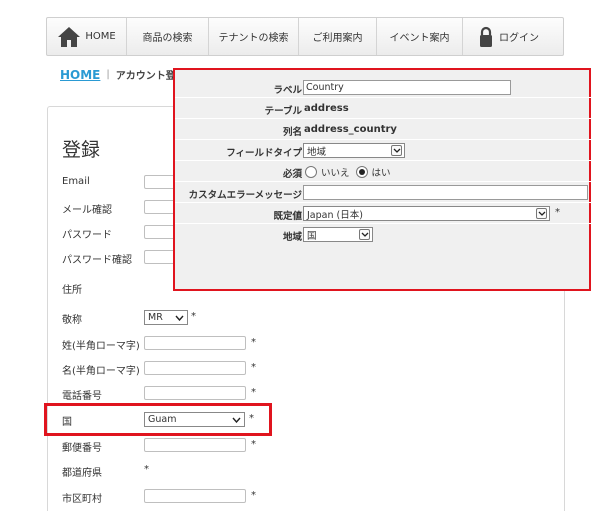 The height and width of the screenshot is (511, 591). Describe the element at coordinates (195, 496) in the screenshot. I see `city-field` at that location.